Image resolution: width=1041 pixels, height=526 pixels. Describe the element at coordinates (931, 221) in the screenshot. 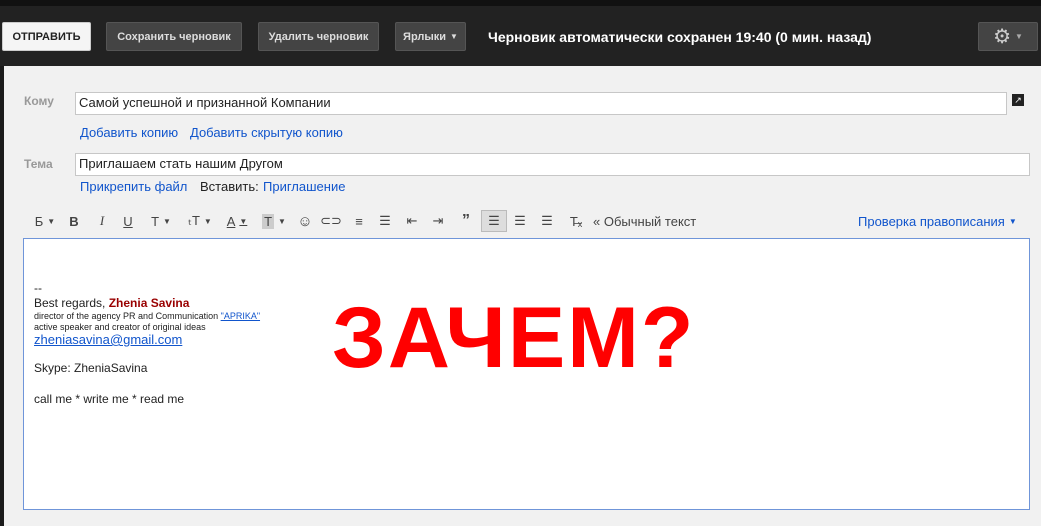

I see `spellcheck-label: Проверка правописания` at that location.